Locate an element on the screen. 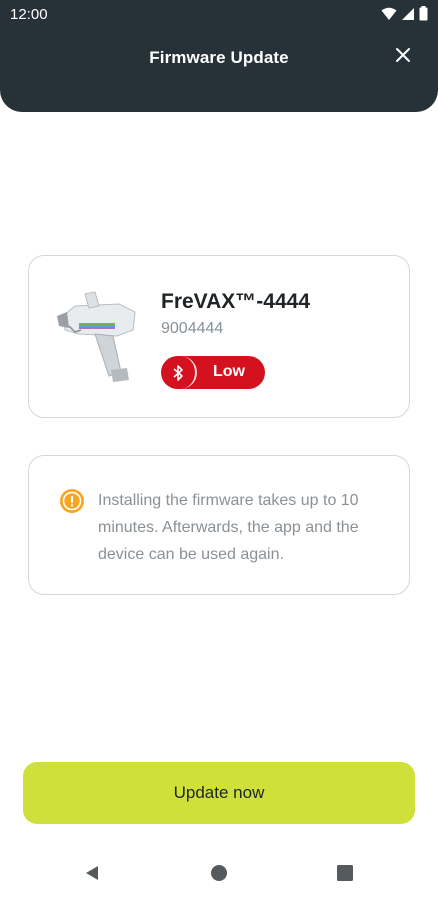 The height and width of the screenshot is (900, 438). signal-icon is located at coordinates (408, 14).